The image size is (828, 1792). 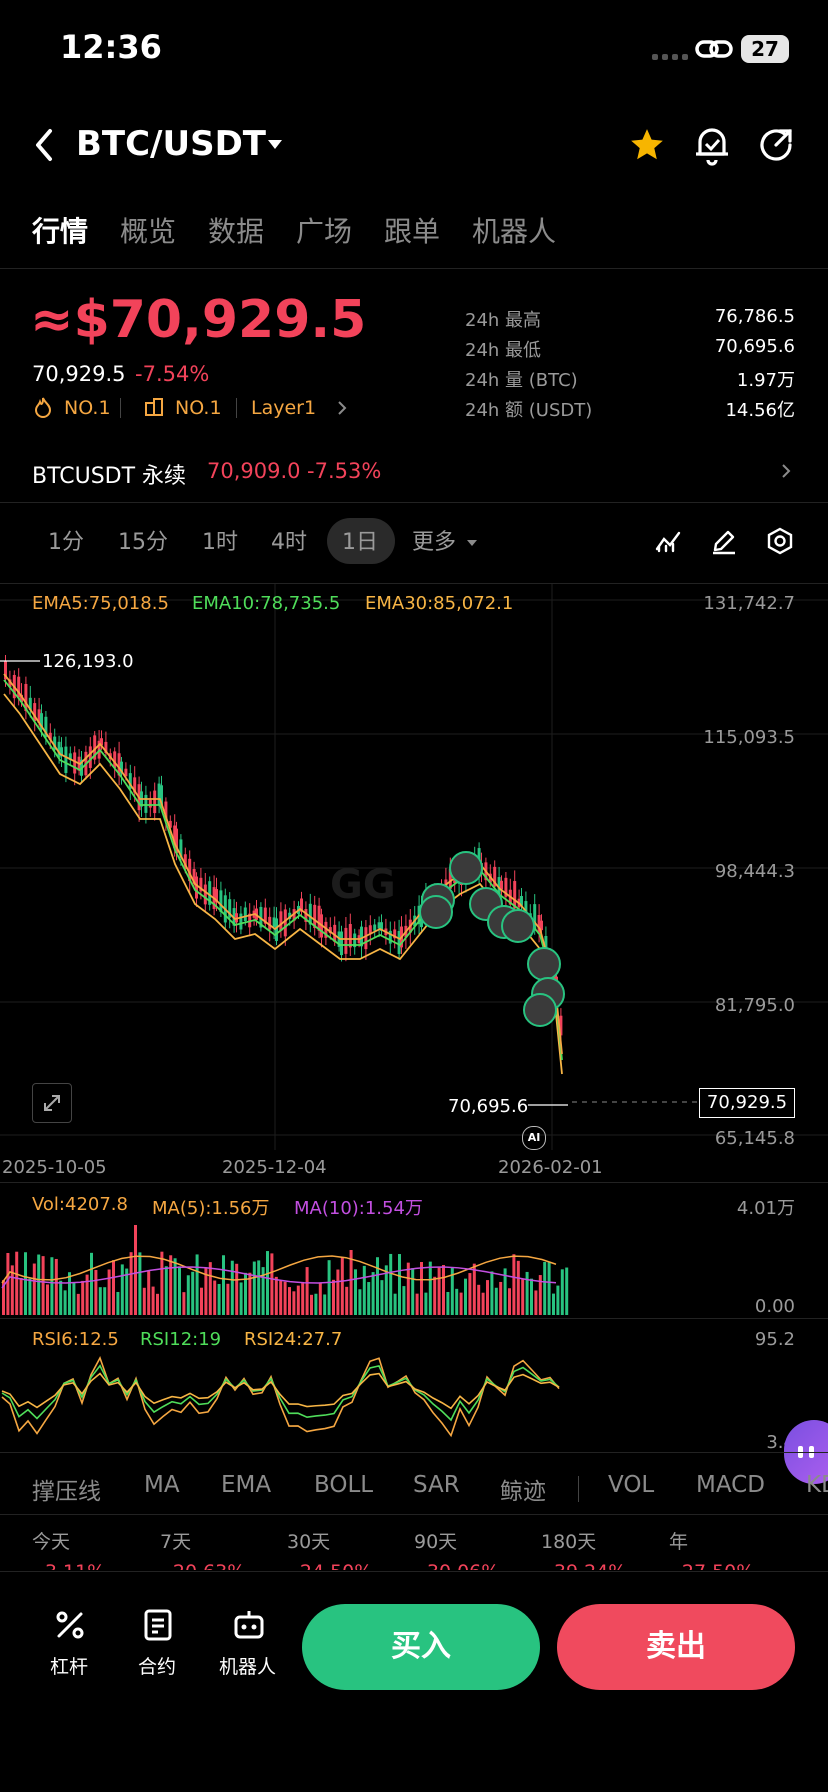 What do you see at coordinates (75, 1339) in the screenshot?
I see `rsi6-label: RSI6:12.5` at bounding box center [75, 1339].